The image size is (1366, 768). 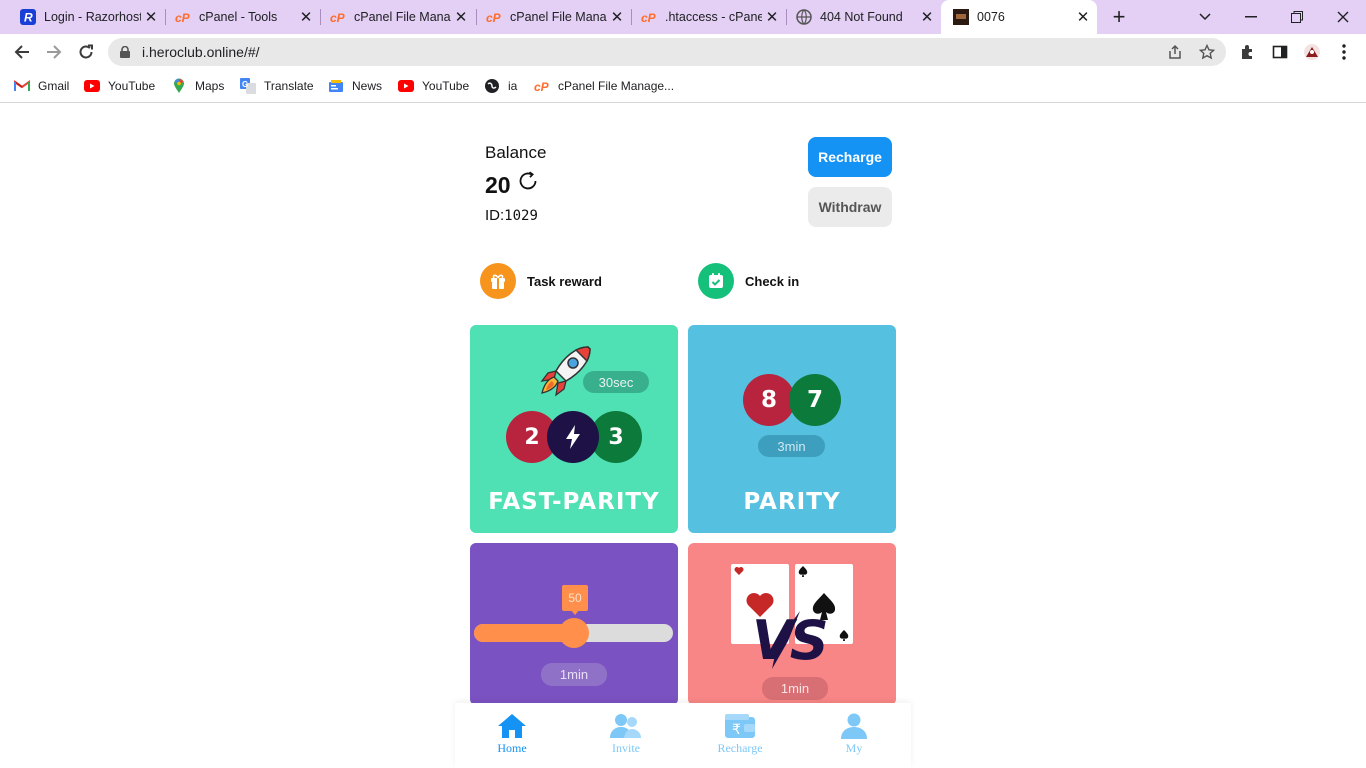 What do you see at coordinates (201, 52) in the screenshot?
I see `url-text: i.heroclub.online/#/` at bounding box center [201, 52].